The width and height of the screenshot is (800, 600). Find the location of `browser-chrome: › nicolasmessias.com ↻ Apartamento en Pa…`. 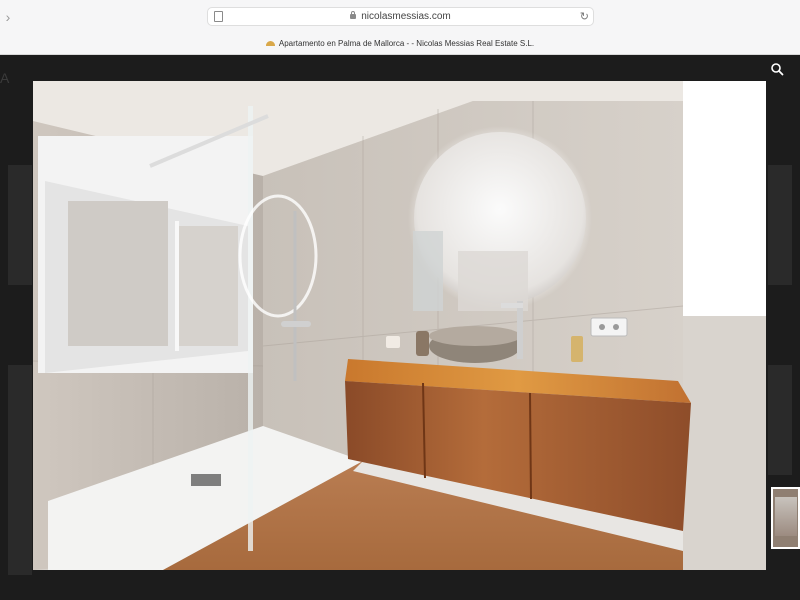

browser-chrome: › nicolasmessias.com ↻ Apartamento en Pa… is located at coordinates (400, 27).